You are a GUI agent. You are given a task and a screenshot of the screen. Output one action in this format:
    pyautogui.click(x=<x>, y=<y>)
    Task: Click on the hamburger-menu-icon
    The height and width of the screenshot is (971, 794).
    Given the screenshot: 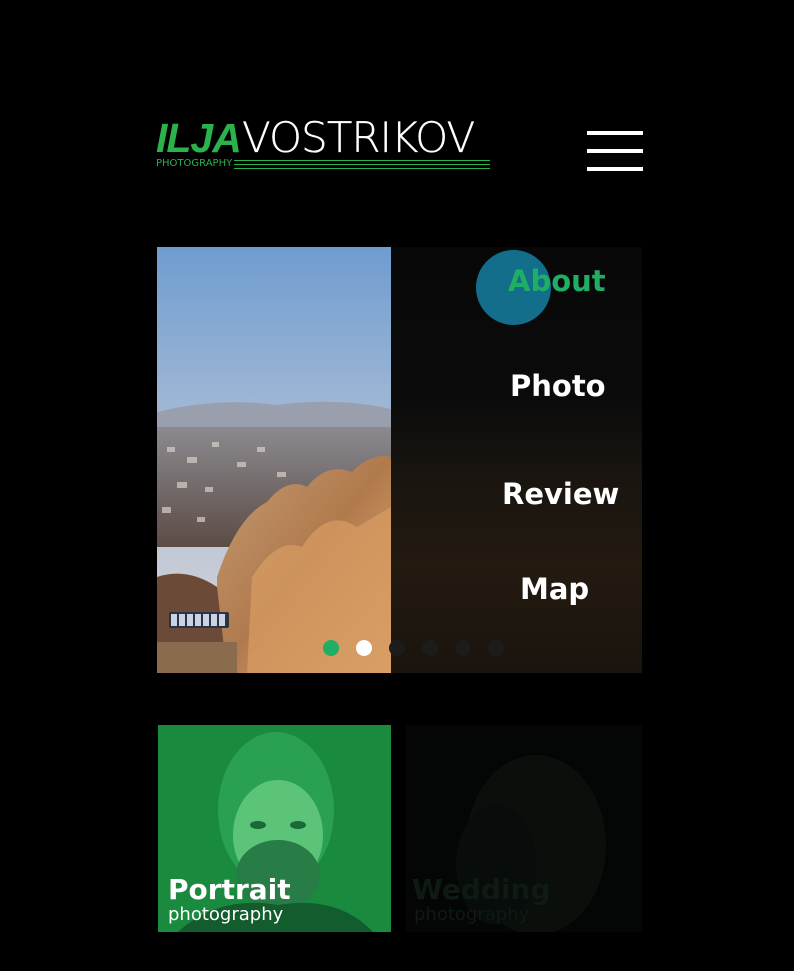 What is the action you would take?
    pyautogui.click(x=615, y=152)
    